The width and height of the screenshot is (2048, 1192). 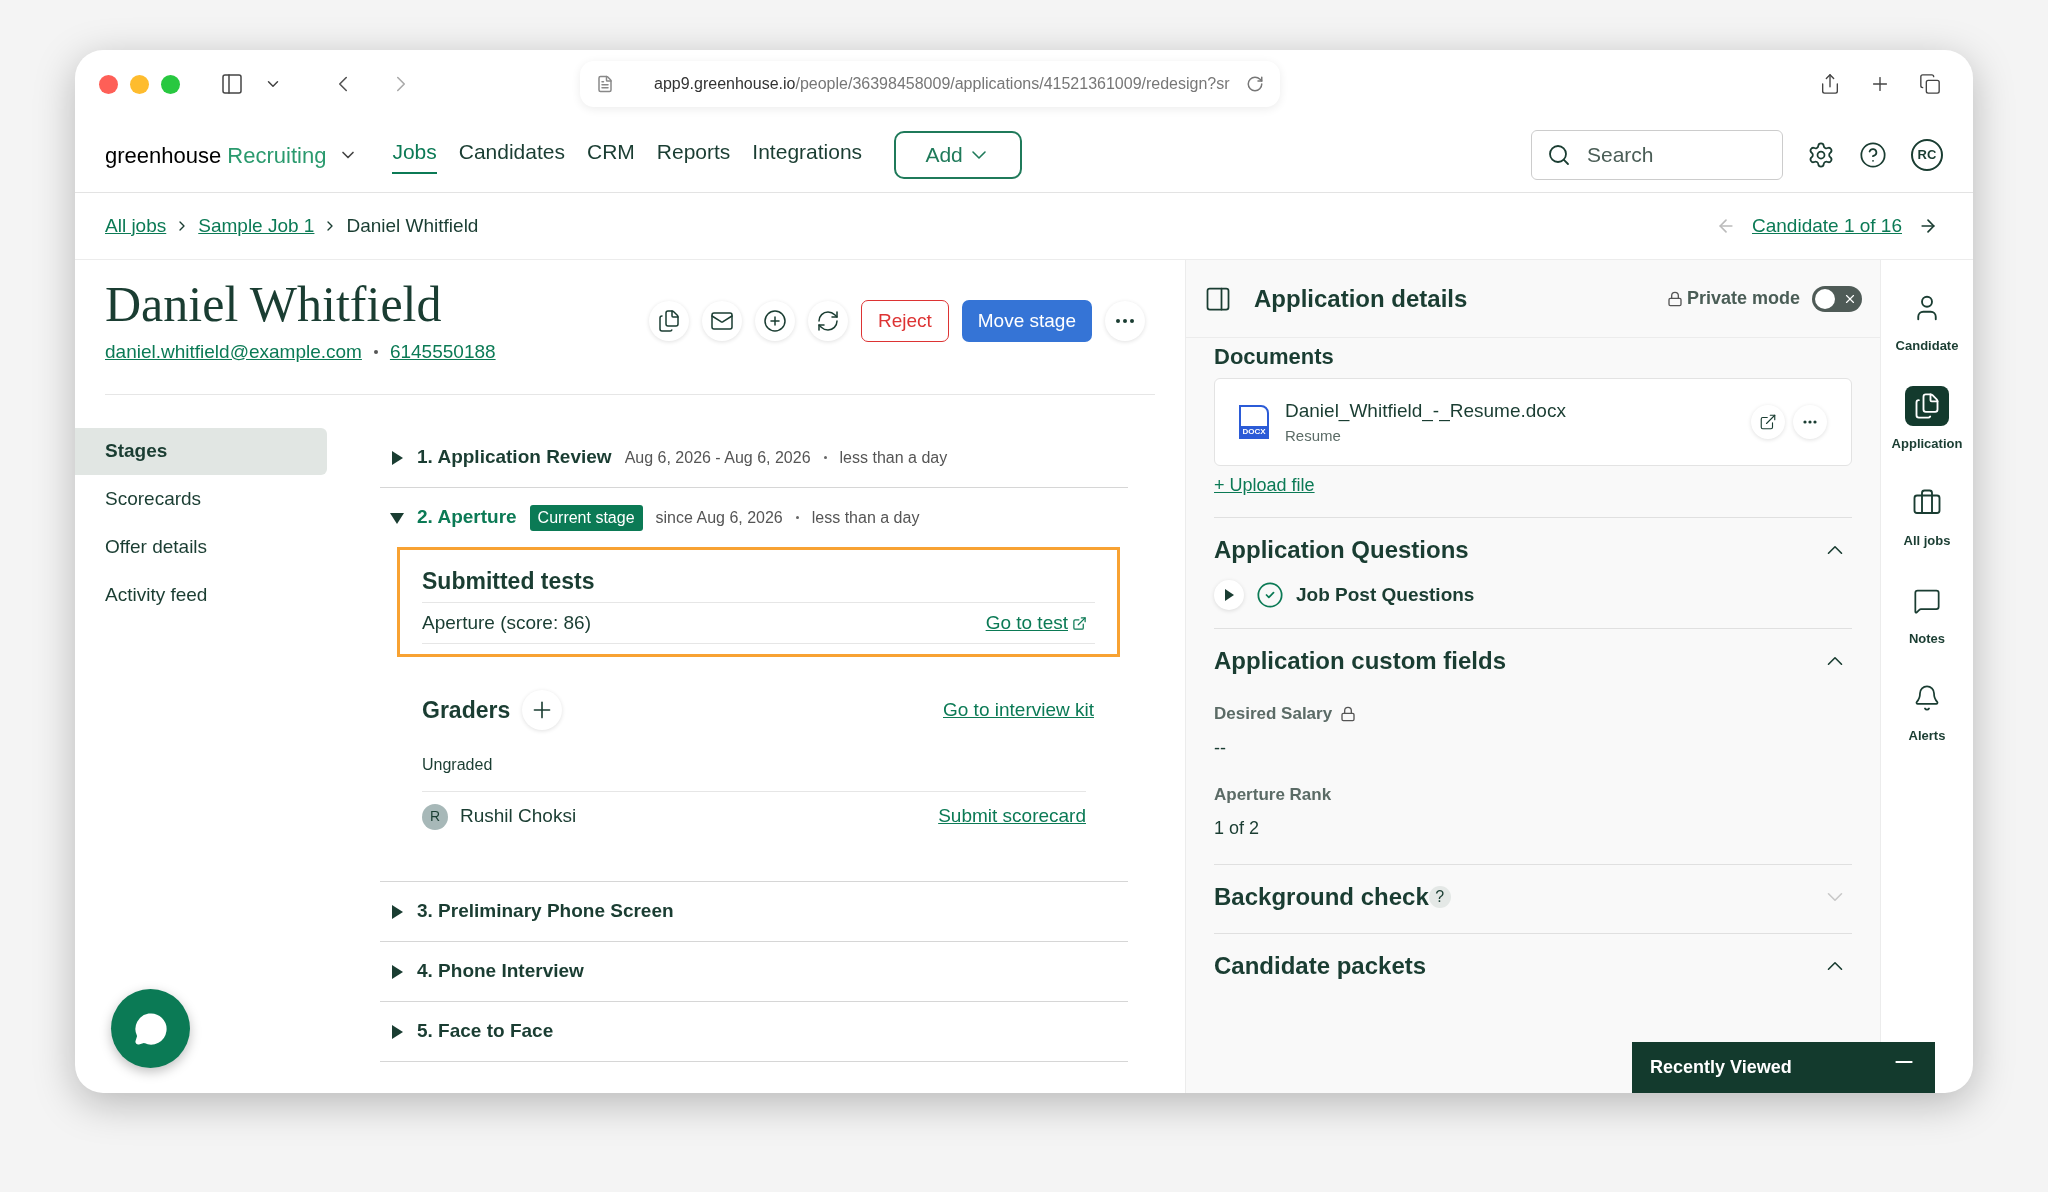 What do you see at coordinates (201, 547) in the screenshot?
I see `side-nav-item: Offer details` at bounding box center [201, 547].